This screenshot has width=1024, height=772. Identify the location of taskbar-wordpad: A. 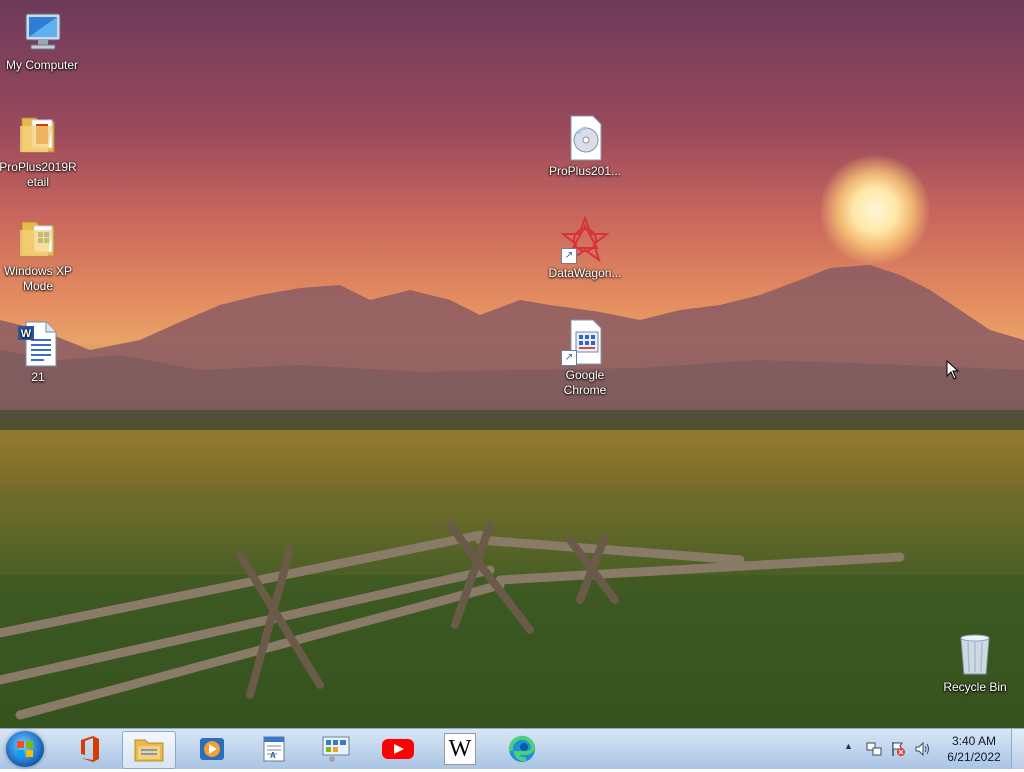
(274, 749).